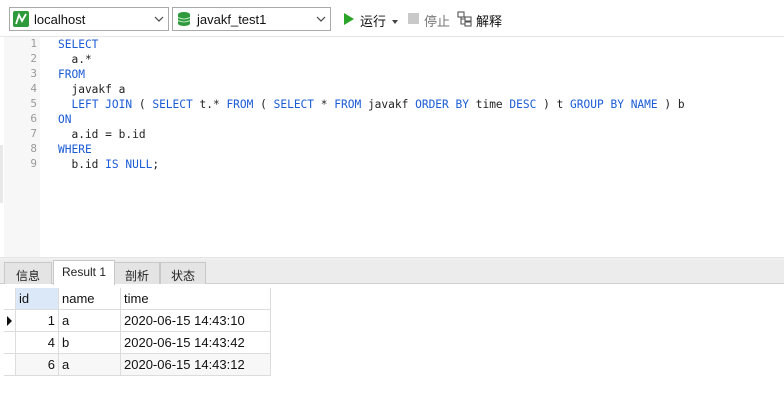  Describe the element at coordinates (196, 343) in the screenshot. I see `table-cell-time: 2020-06-15 14:43:42` at that location.